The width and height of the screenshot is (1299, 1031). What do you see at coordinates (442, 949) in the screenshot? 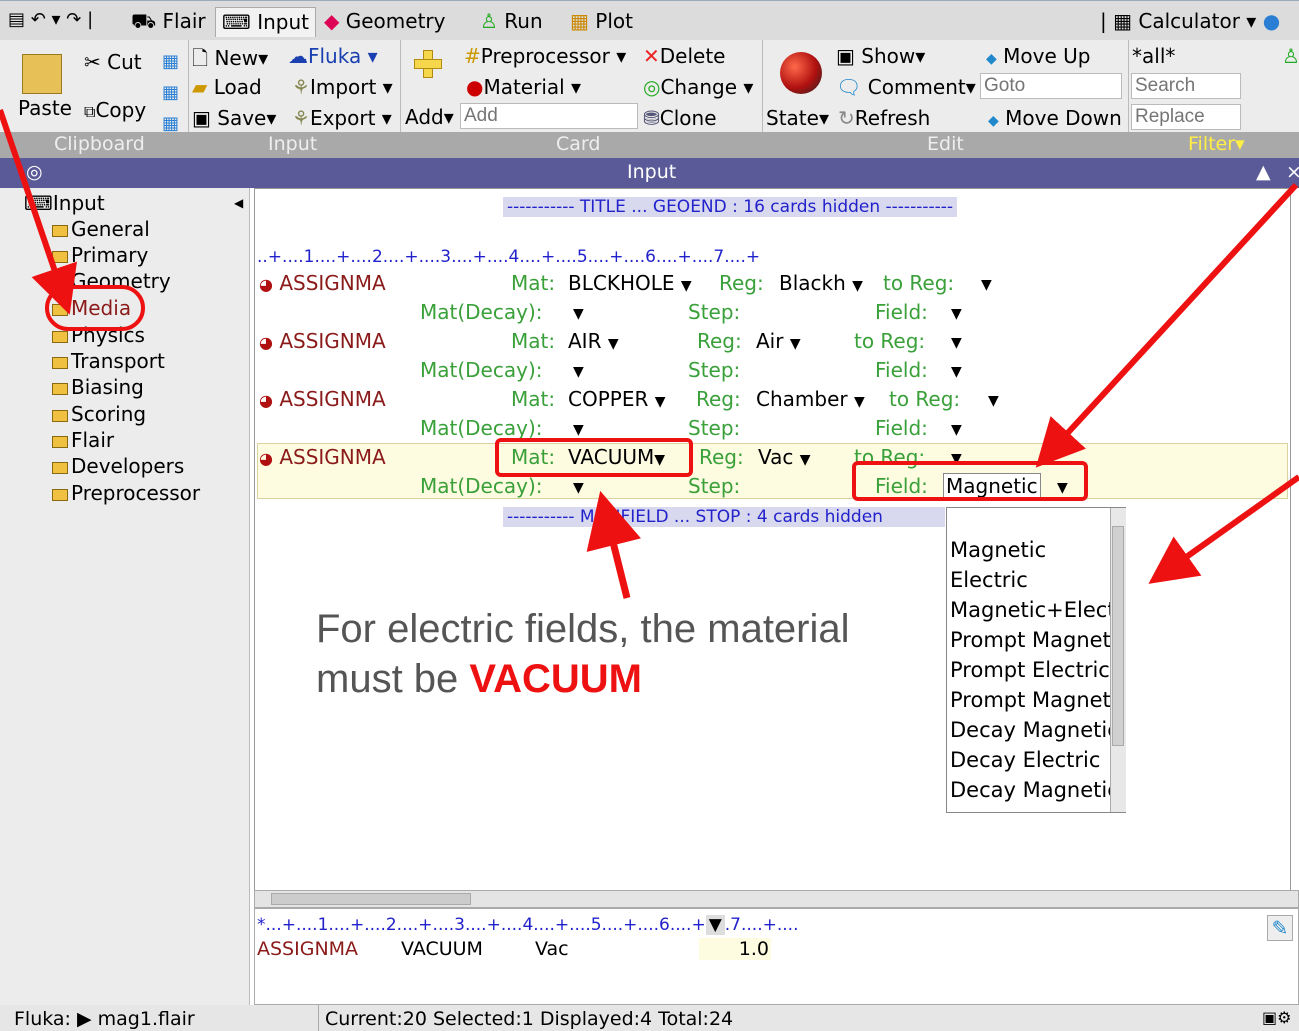
I see `raw-mat: VACUUM` at bounding box center [442, 949].